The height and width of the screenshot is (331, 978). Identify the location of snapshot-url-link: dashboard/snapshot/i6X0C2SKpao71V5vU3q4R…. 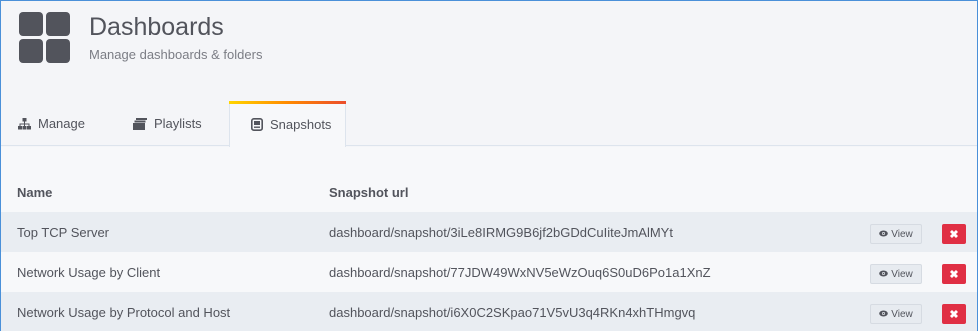
(512, 312).